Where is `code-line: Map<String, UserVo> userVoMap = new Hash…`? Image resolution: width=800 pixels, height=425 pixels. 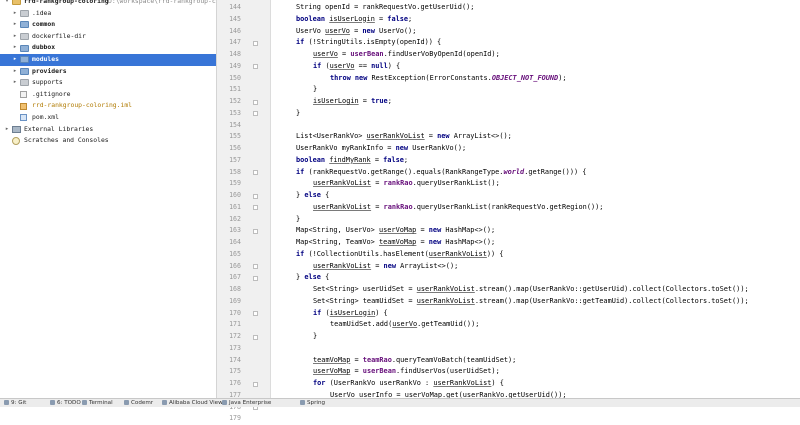
code-line: Map<String, UserVo> userVoMap = new Hash… is located at coordinates (395, 231).